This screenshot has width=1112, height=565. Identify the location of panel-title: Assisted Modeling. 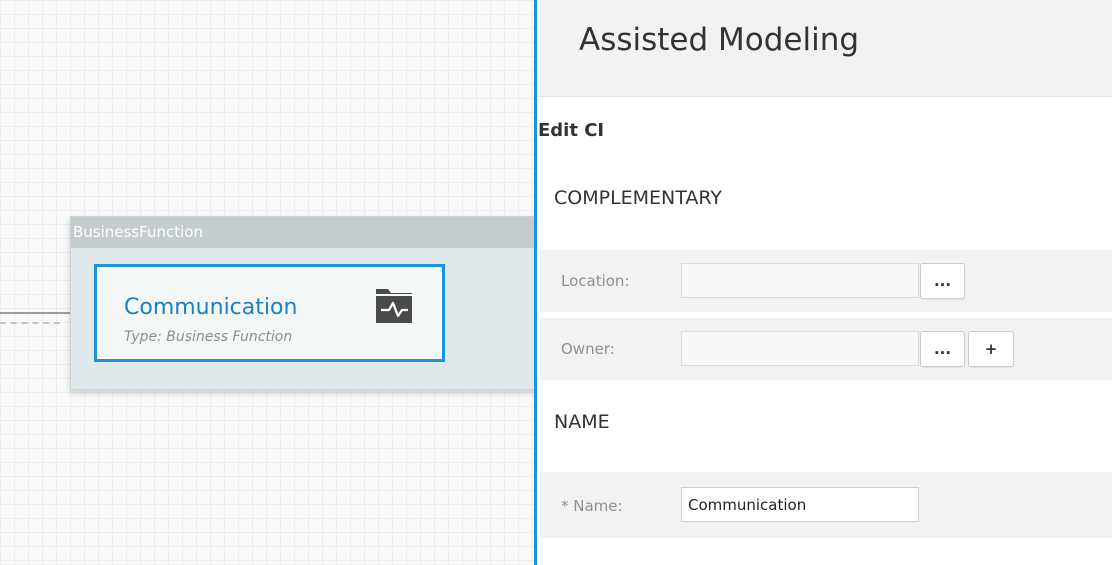
(719, 40).